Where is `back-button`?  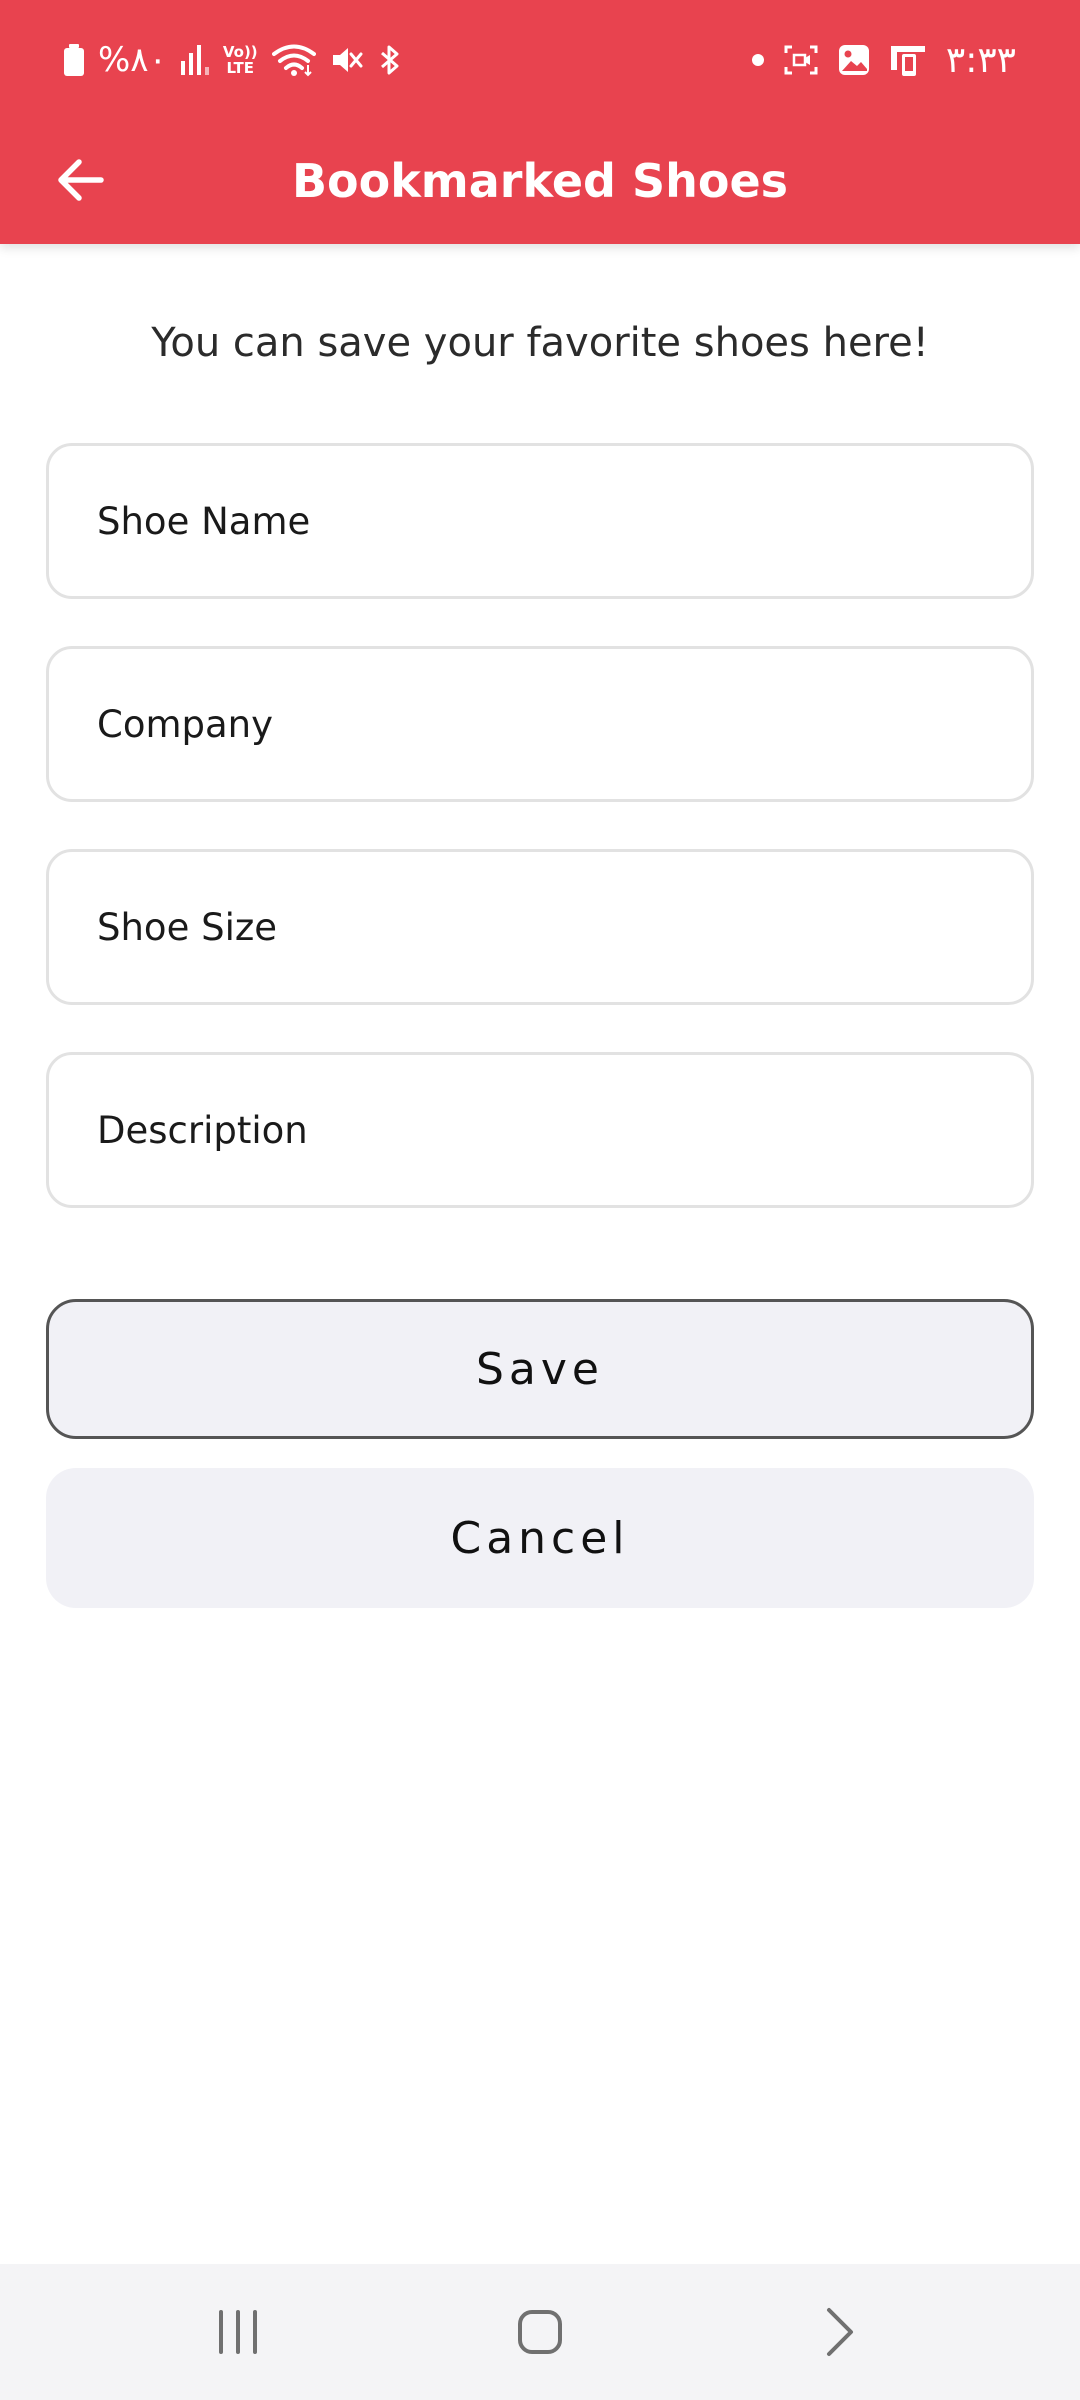 back-button is located at coordinates (80, 180).